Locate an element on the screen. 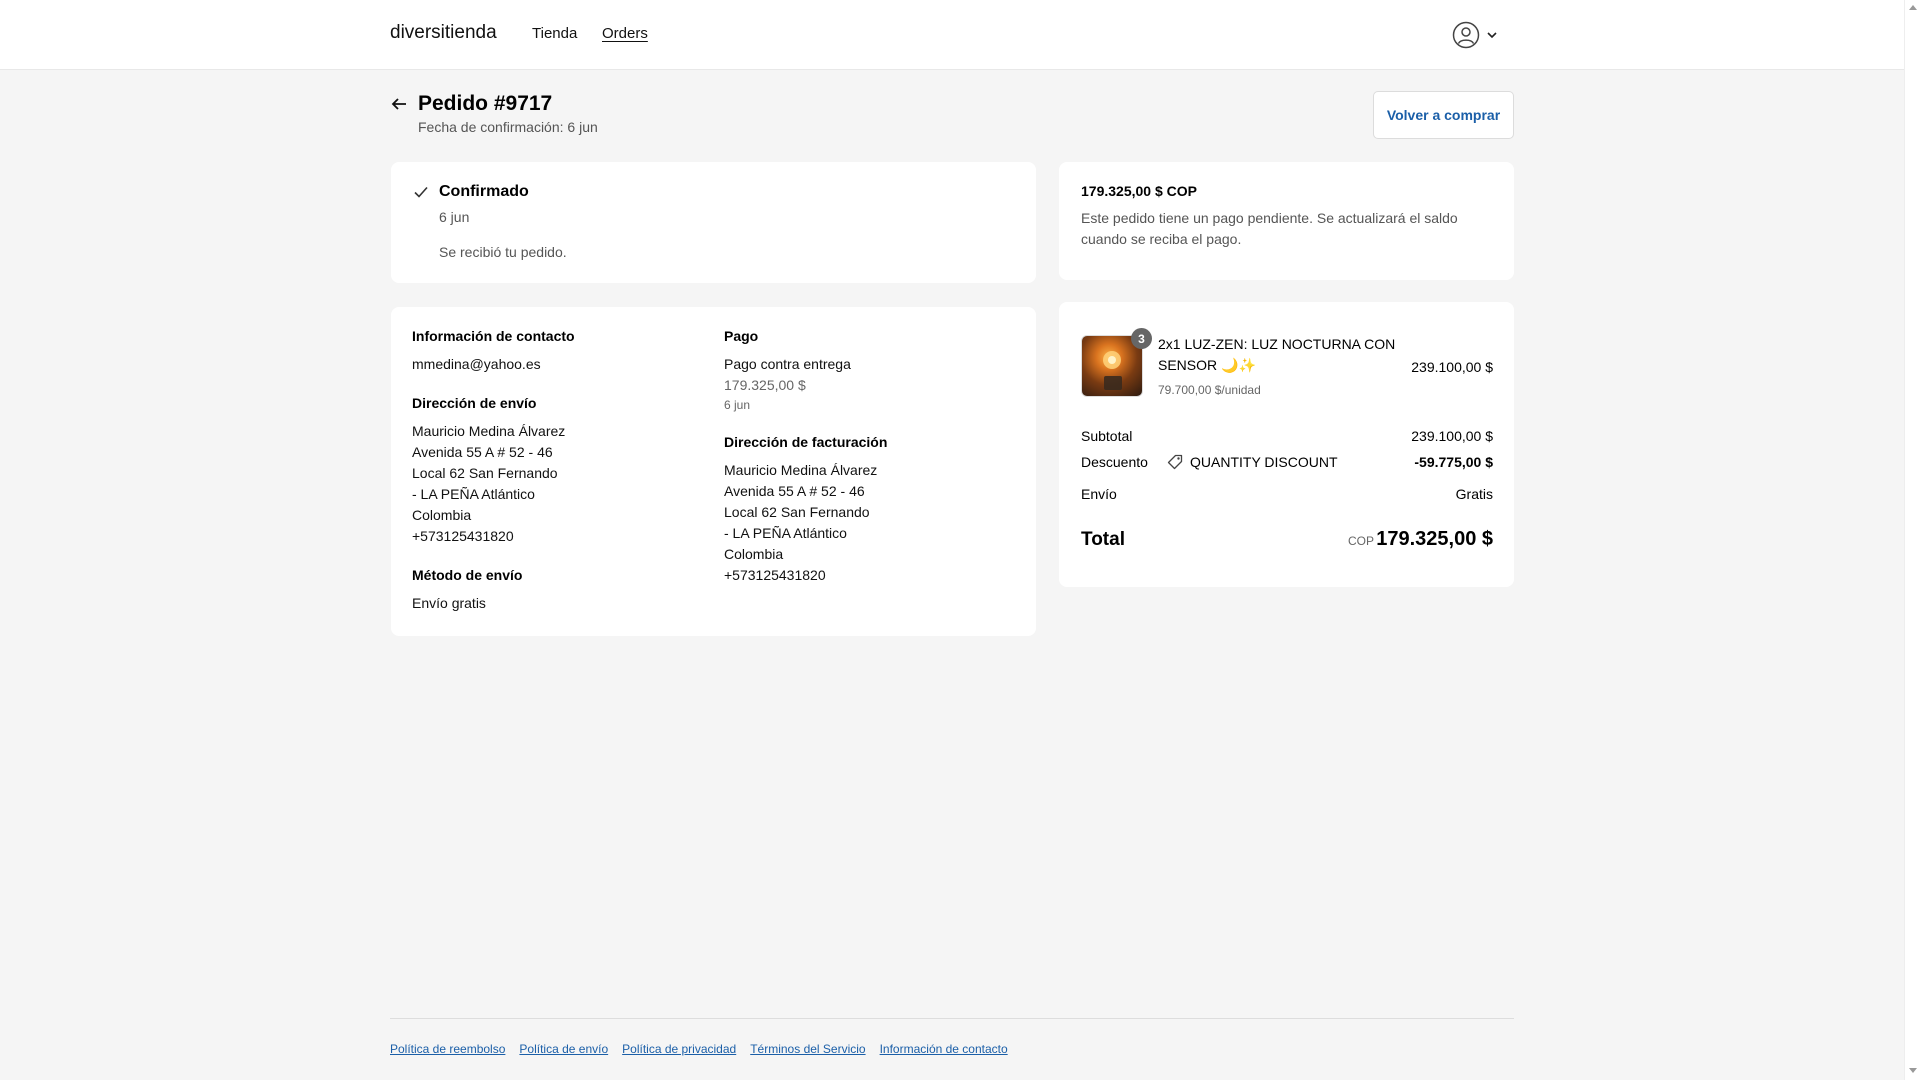 This screenshot has width=1920, height=1080. product-name: 2x1 LUZ-ZEN: LUZ NOCTURNA CON SENSOR 🌙✨ is located at coordinates (1277, 354).